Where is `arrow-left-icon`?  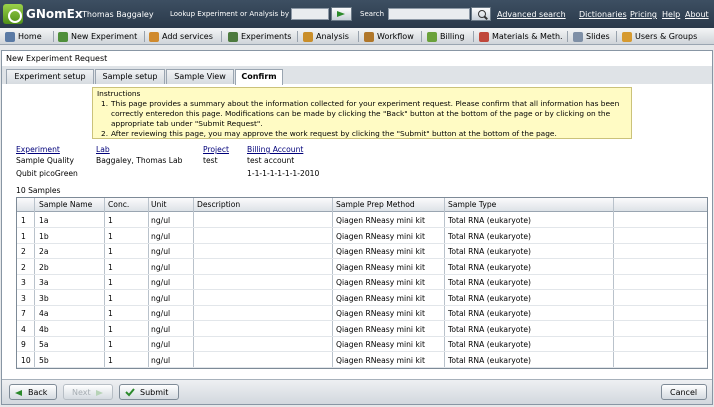 arrow-left-icon is located at coordinates (18, 393).